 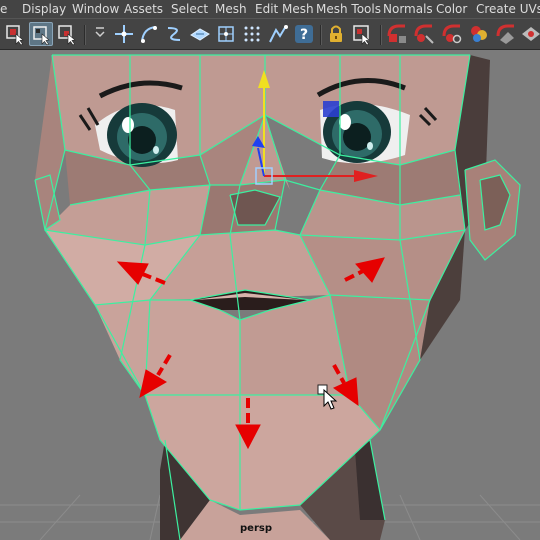 What do you see at coordinates (67, 34) in the screenshot?
I see `select-by-object-icon` at bounding box center [67, 34].